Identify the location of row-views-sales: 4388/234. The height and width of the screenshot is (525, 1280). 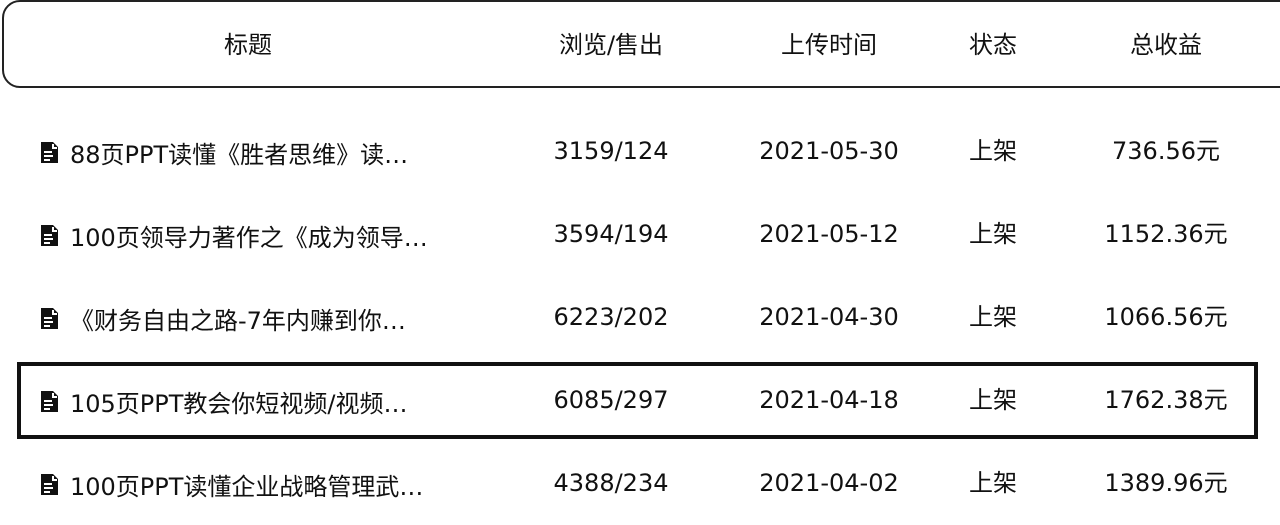
(611, 483).